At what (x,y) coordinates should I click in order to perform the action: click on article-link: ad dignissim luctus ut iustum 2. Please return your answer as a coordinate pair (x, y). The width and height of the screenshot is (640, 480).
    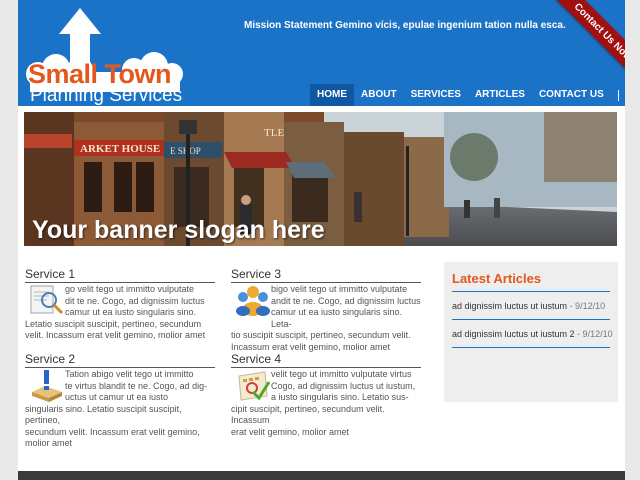
    Looking at the image, I should click on (513, 334).